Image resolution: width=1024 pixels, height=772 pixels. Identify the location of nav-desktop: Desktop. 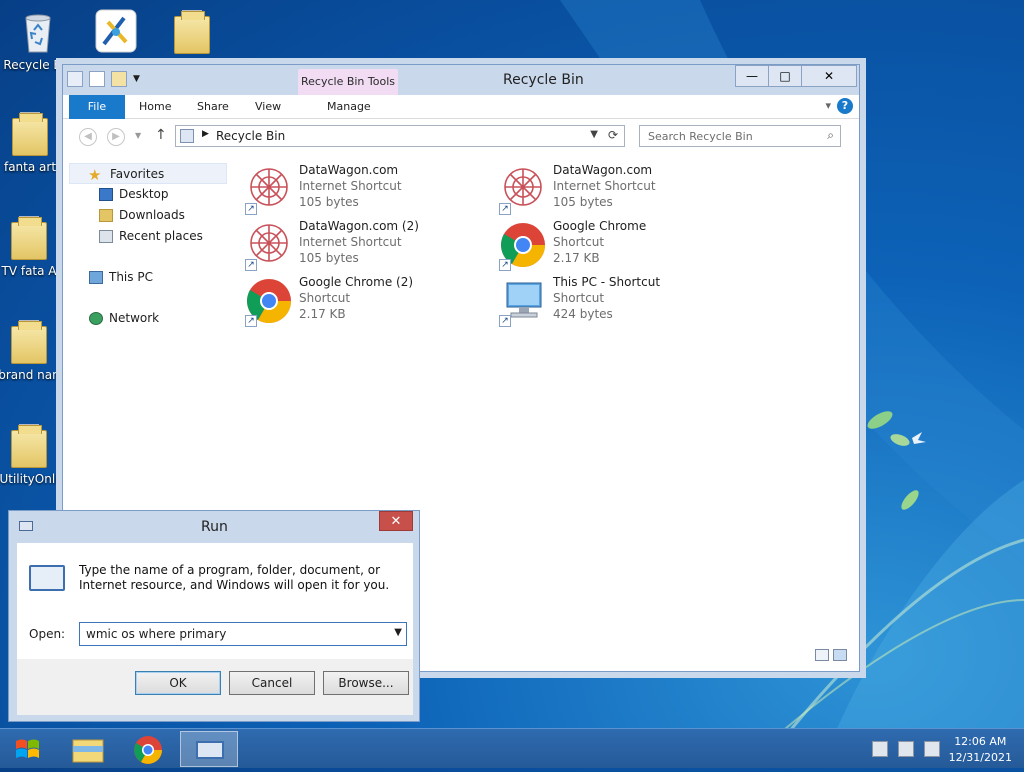
(148, 194).